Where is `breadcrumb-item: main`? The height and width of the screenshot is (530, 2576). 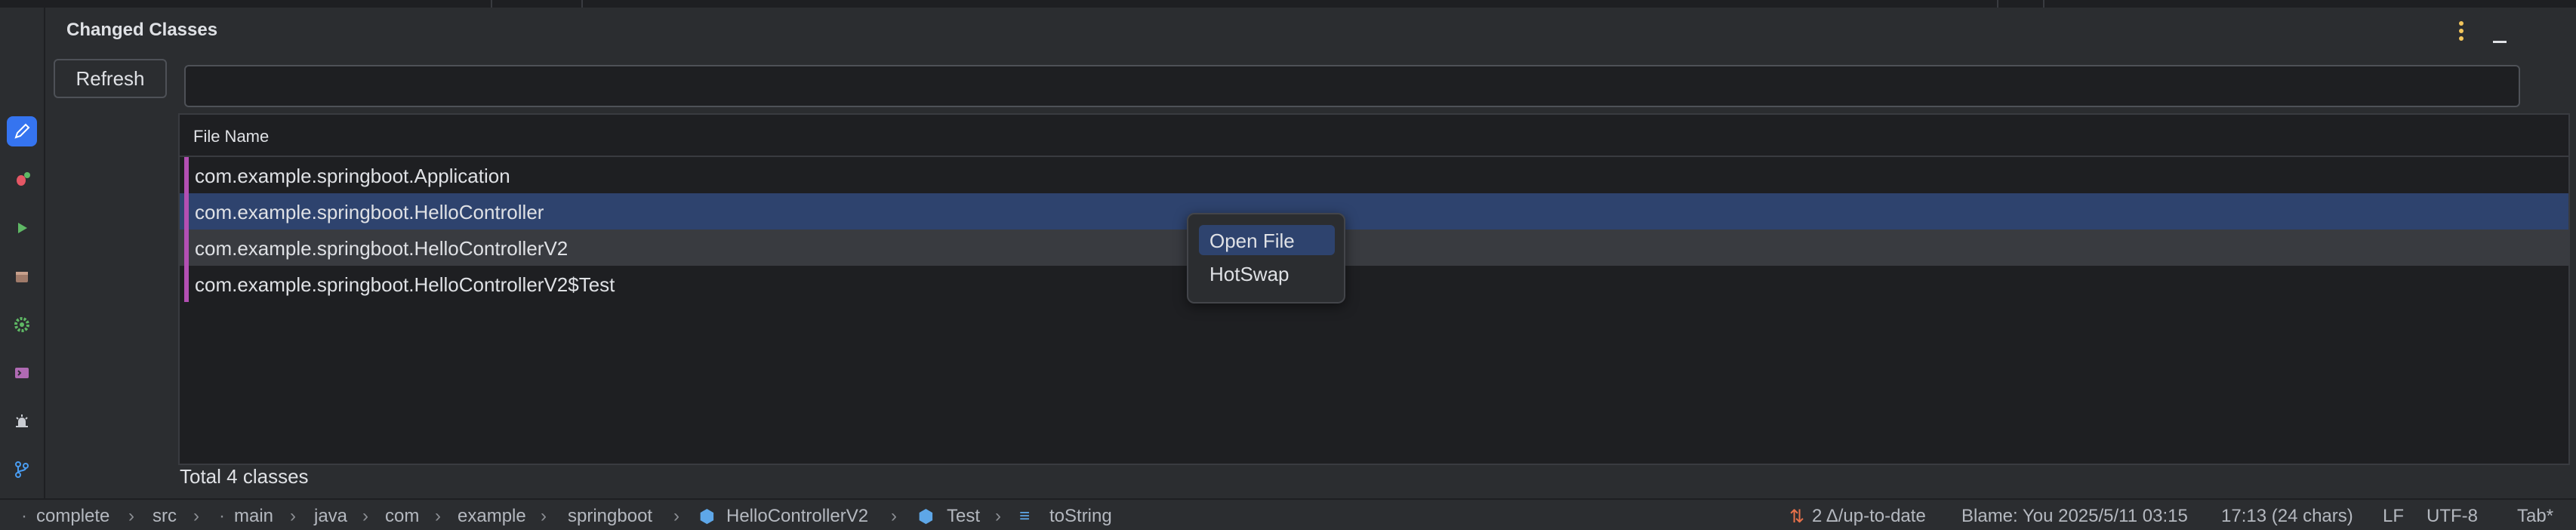 breadcrumb-item: main is located at coordinates (253, 516).